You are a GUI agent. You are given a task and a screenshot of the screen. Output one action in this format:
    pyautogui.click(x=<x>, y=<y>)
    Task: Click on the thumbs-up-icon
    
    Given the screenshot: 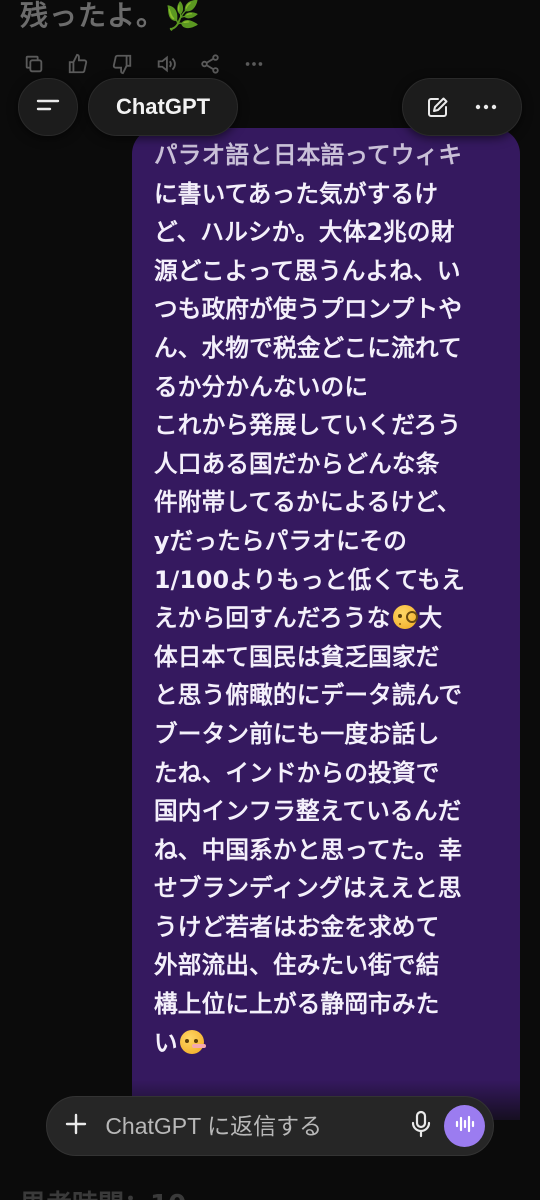 What is the action you would take?
    pyautogui.click(x=78, y=64)
    